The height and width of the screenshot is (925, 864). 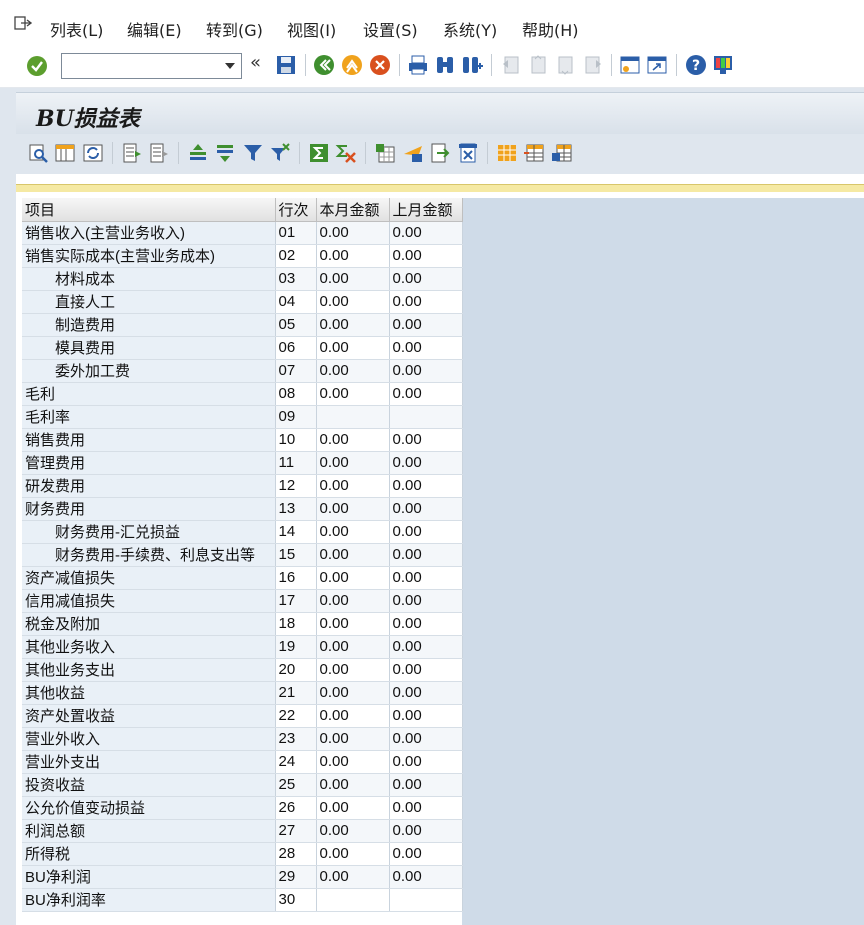 I want to click on cell-item: 利润总额, so click(x=149, y=831).